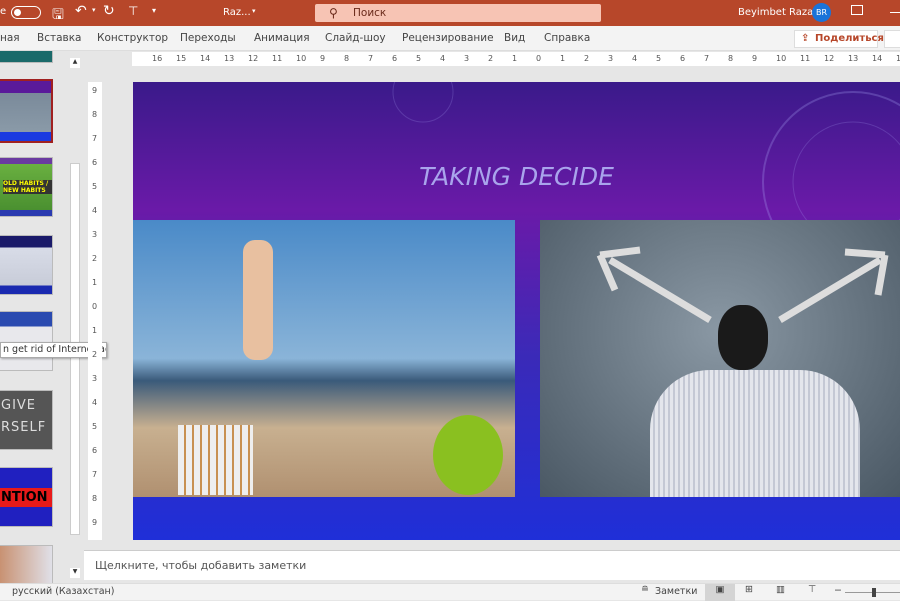 Image resolution: width=900 pixels, height=601 pixels. Describe the element at coordinates (720, 592) in the screenshot. I see `normal-view-icon: ▣` at that location.